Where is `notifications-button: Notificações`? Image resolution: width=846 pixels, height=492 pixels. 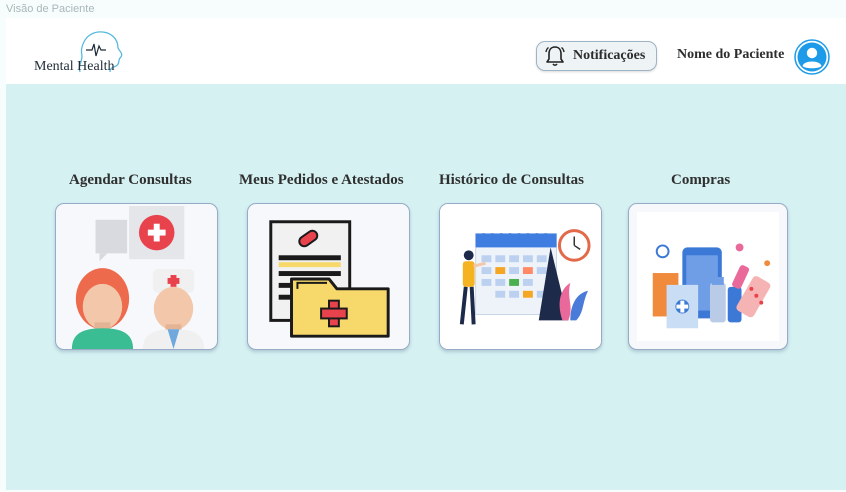
notifications-button: Notificações is located at coordinates (596, 56).